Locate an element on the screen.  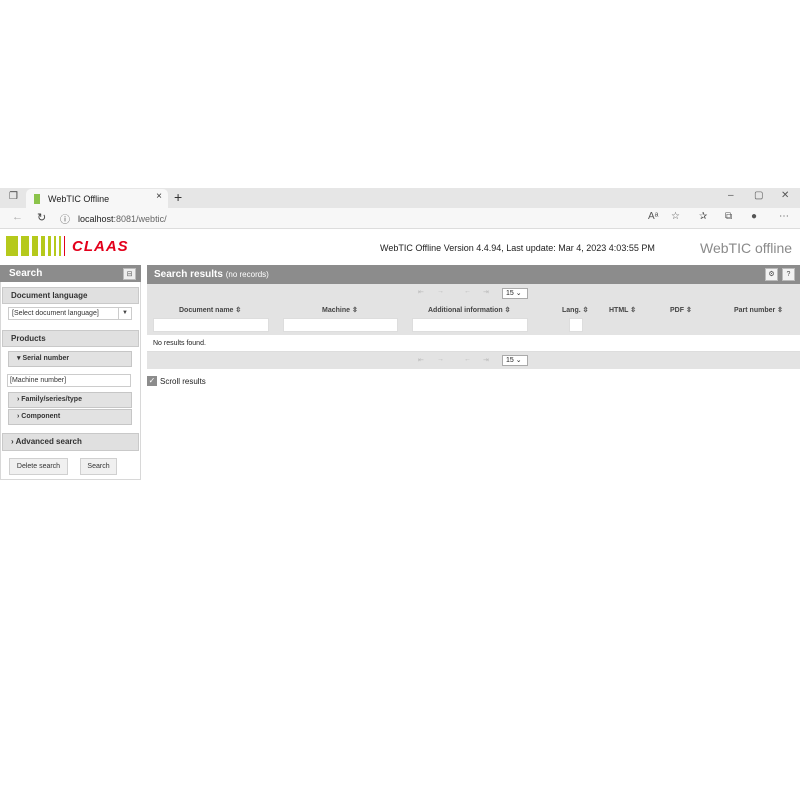
url-path: :8081/webtic/ is located at coordinates (140, 218).